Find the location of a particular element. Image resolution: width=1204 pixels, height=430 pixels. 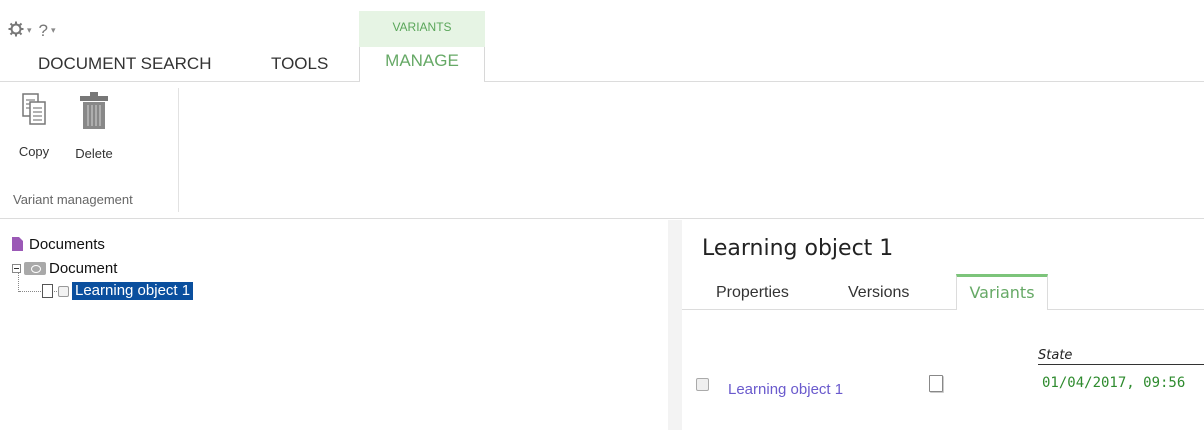

tab-strip-divider is located at coordinates (943, 309).